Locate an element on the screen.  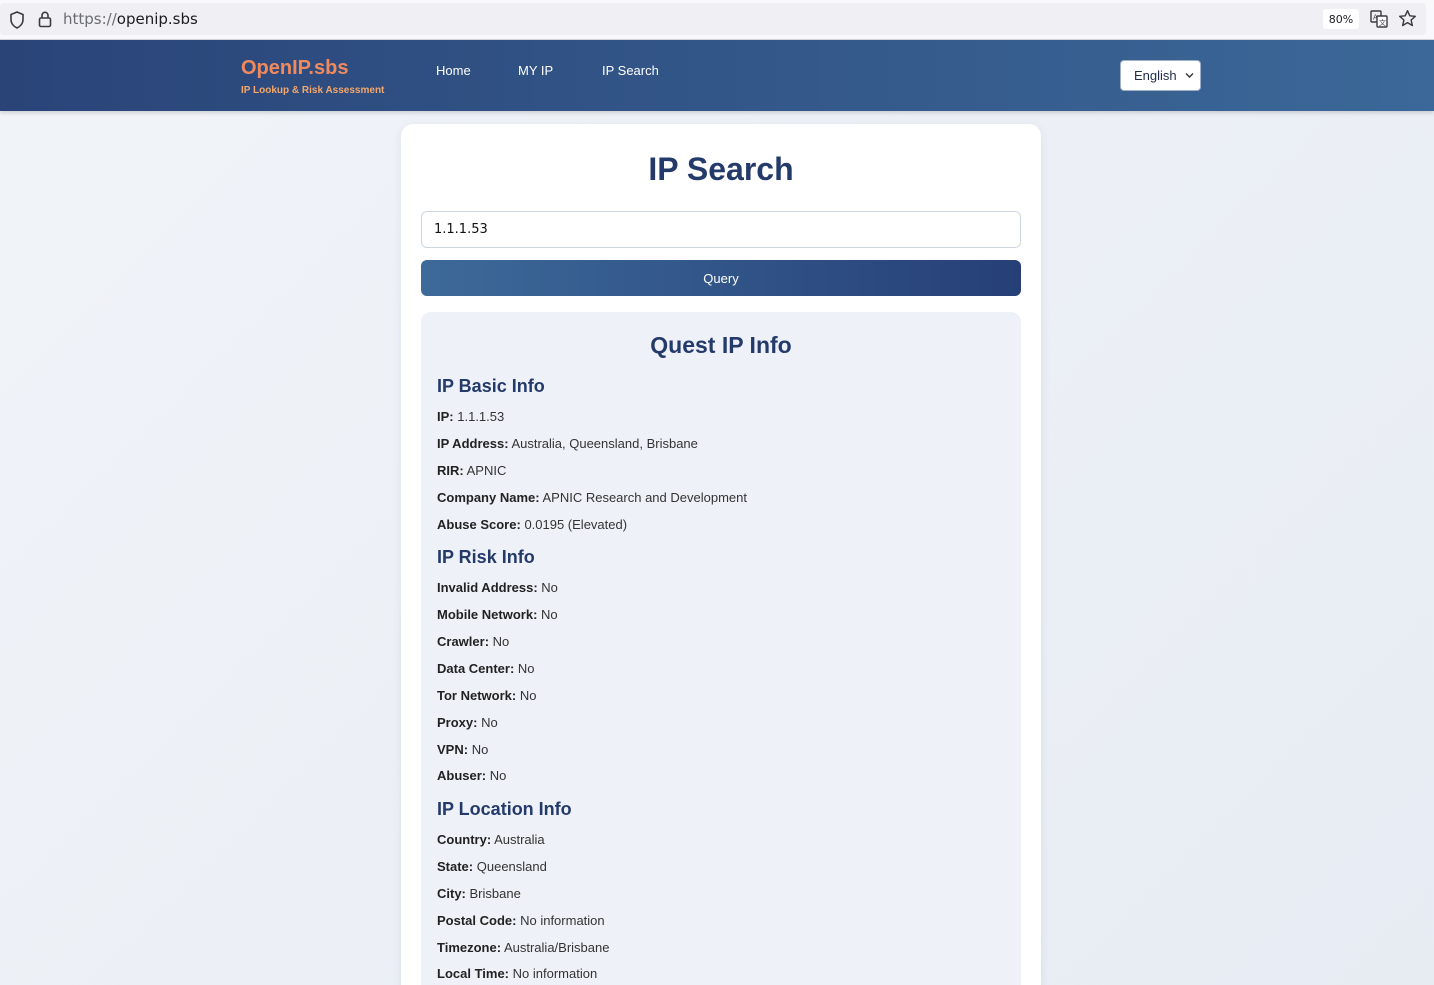
info-key: Company Name: is located at coordinates (488, 497).